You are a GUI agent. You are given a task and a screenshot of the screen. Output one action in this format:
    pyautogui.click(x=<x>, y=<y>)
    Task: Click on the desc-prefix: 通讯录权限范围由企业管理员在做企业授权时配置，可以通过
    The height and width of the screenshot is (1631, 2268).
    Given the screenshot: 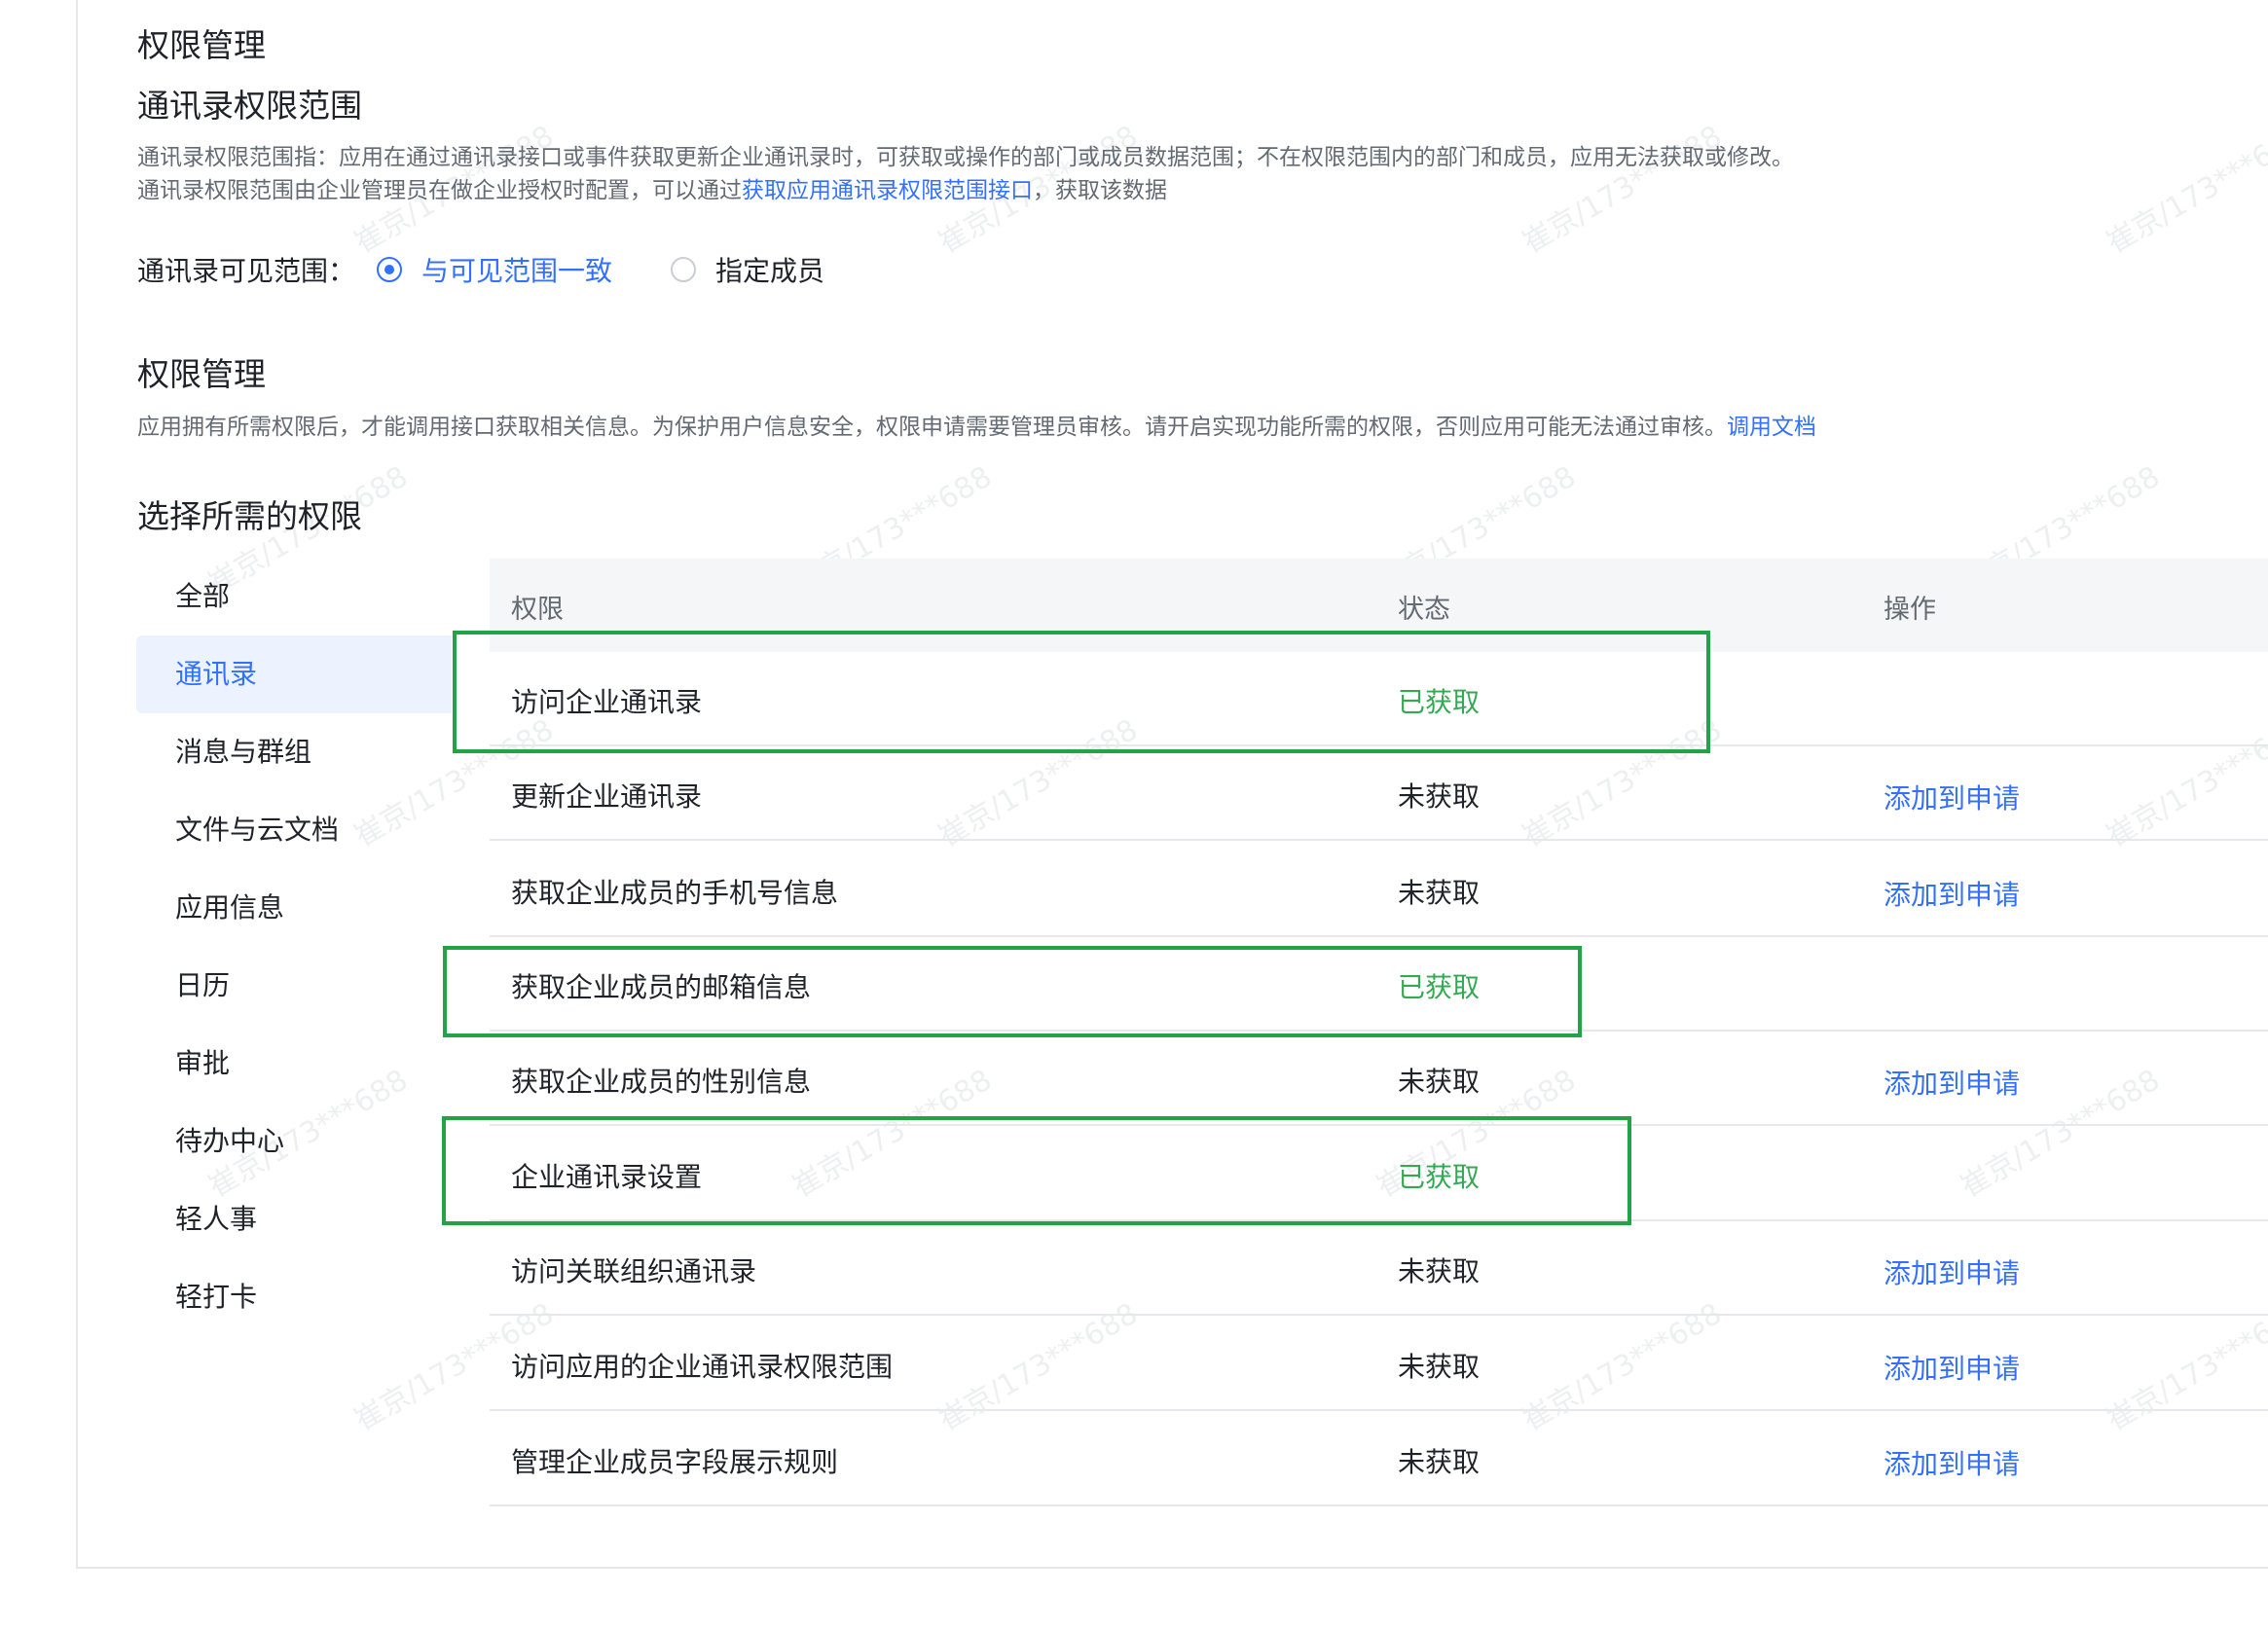 What is the action you would take?
    pyautogui.click(x=439, y=190)
    